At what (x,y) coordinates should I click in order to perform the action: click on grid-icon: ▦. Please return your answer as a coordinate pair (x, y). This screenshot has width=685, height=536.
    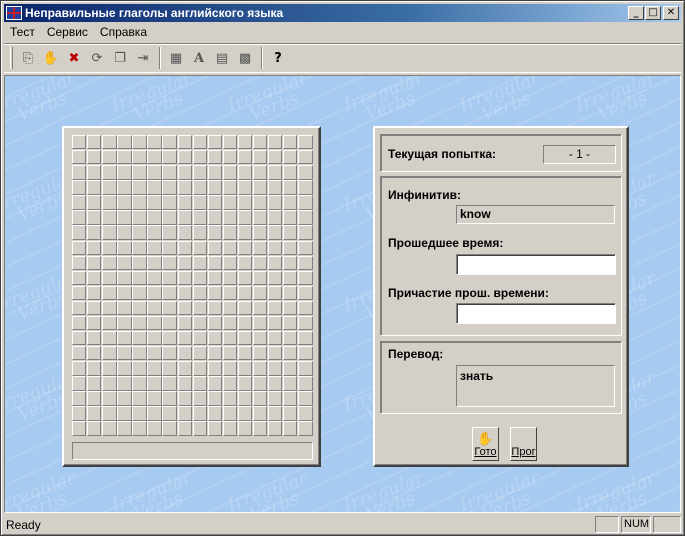
    Looking at the image, I should click on (176, 58).